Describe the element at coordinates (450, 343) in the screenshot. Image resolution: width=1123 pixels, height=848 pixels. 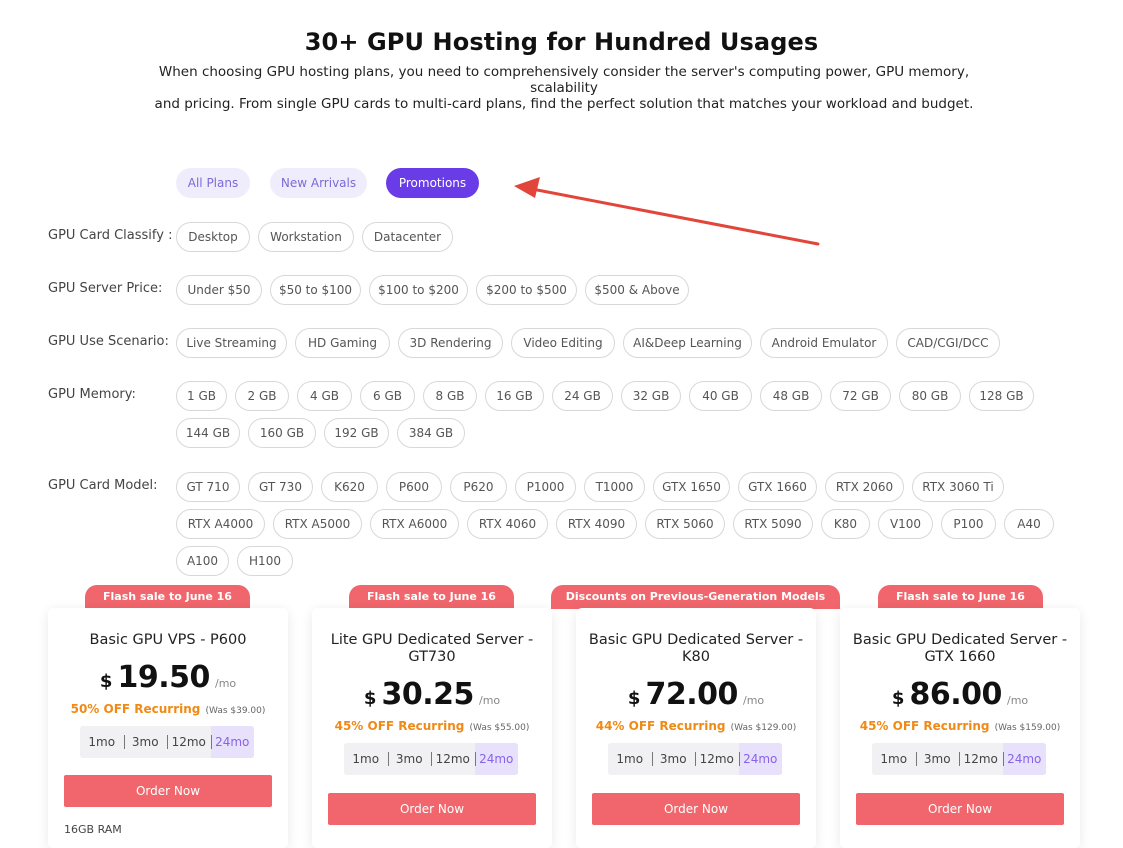
I see `filter-option: 3D Rendering` at that location.